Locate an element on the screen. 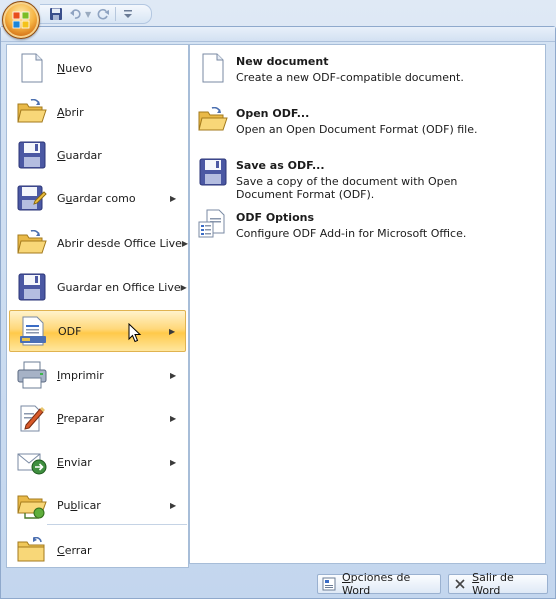 Image resolution: width=556 pixels, height=599 pixels. menu-separator is located at coordinates (117, 524).